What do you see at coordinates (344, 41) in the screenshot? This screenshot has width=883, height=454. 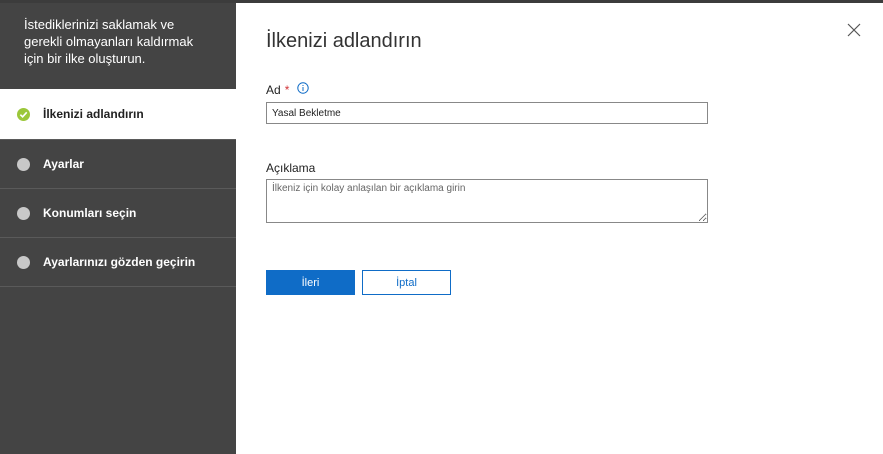 I see `page-title: İlkenizi adlandırın` at bounding box center [344, 41].